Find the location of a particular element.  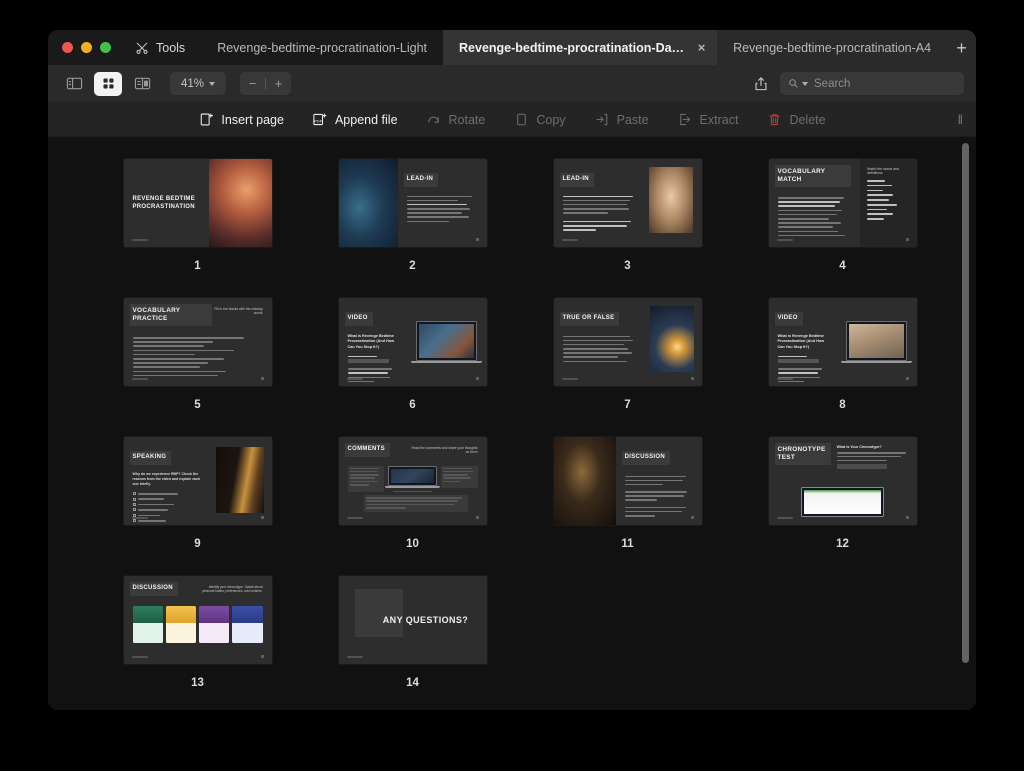

extract-button: Extract is located at coordinates (708, 120).